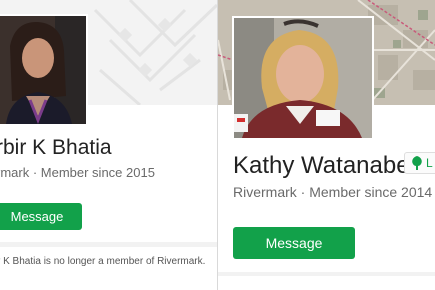  Describe the element at coordinates (56, 147) in the screenshot. I see `profile-name: rbir K Bhatia` at that location.